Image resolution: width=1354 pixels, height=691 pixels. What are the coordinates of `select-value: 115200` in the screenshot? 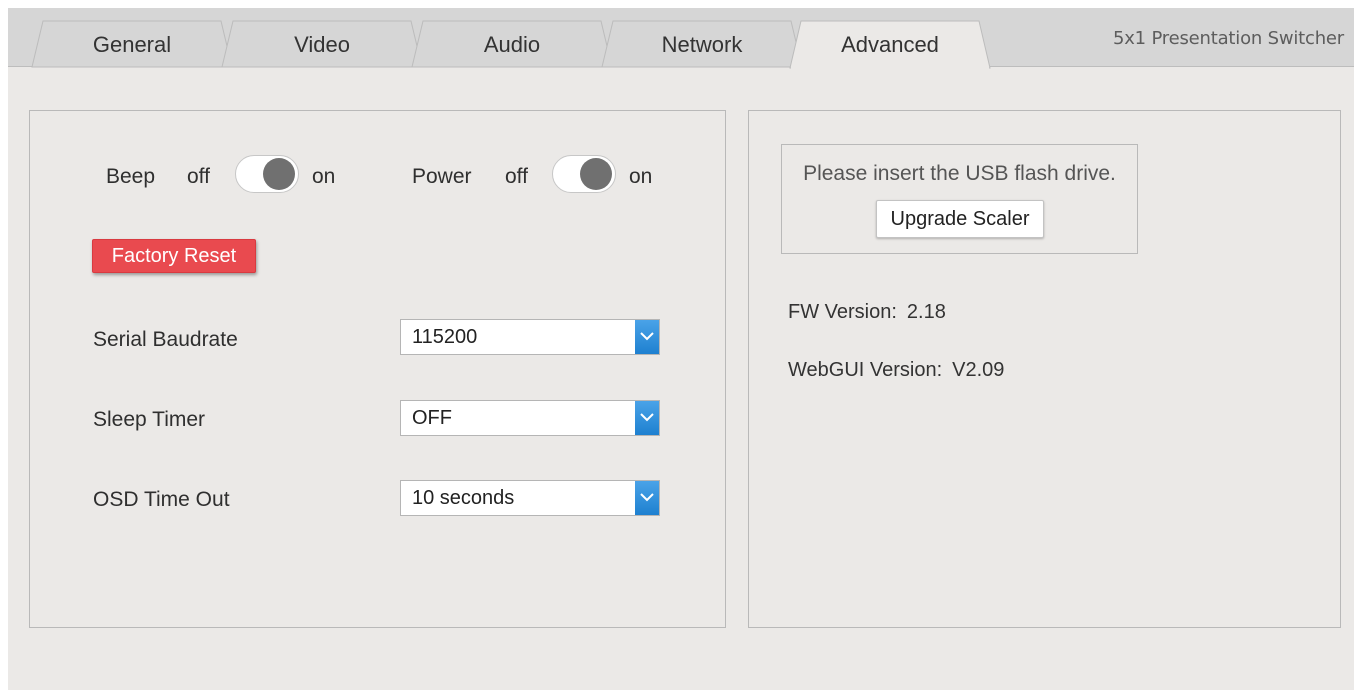 It's located at (445, 337).